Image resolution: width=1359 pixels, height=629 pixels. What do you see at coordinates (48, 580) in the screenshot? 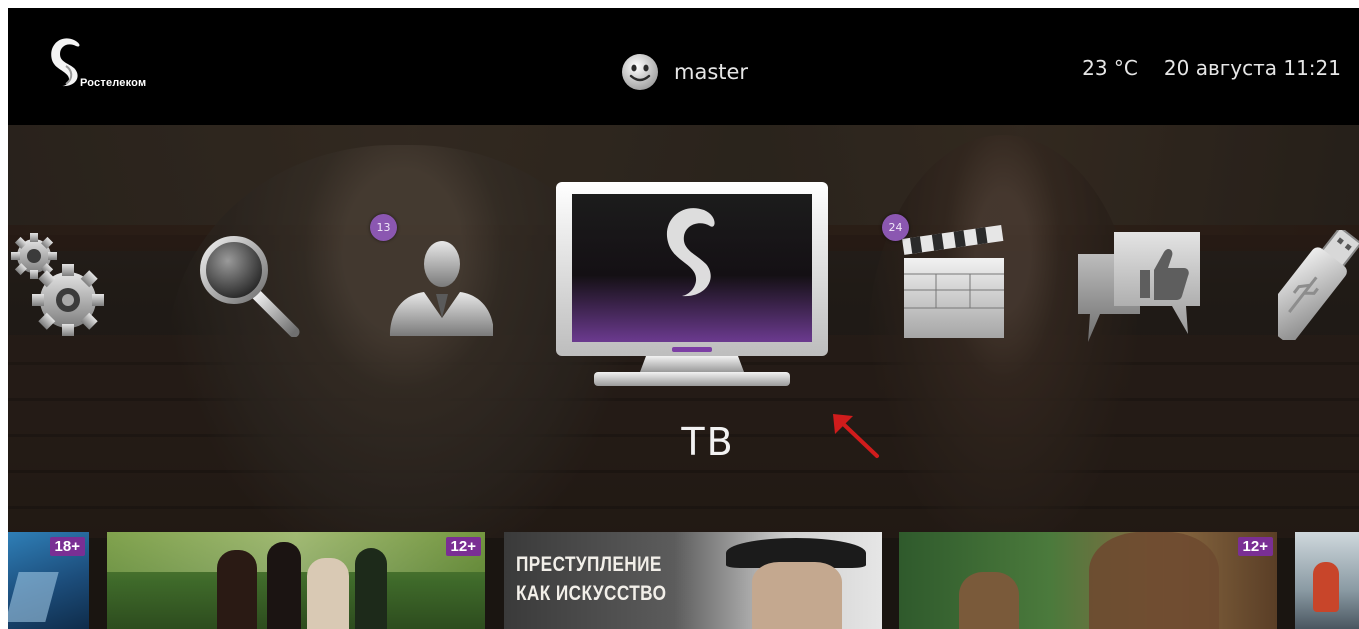
I see `poster-card: 18+` at bounding box center [48, 580].